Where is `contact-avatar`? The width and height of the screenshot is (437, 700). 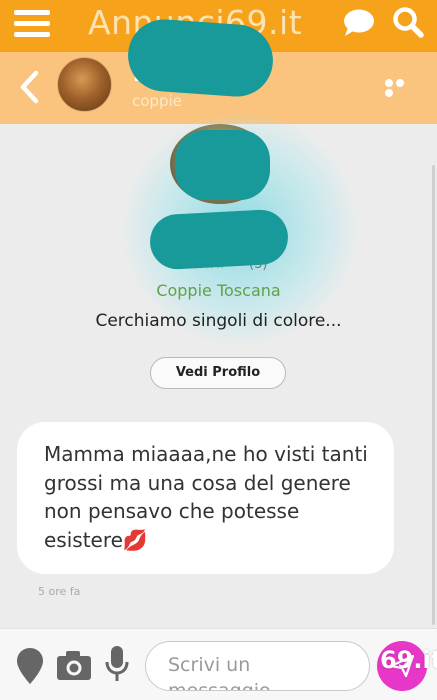
contact-avatar is located at coordinates (84, 84).